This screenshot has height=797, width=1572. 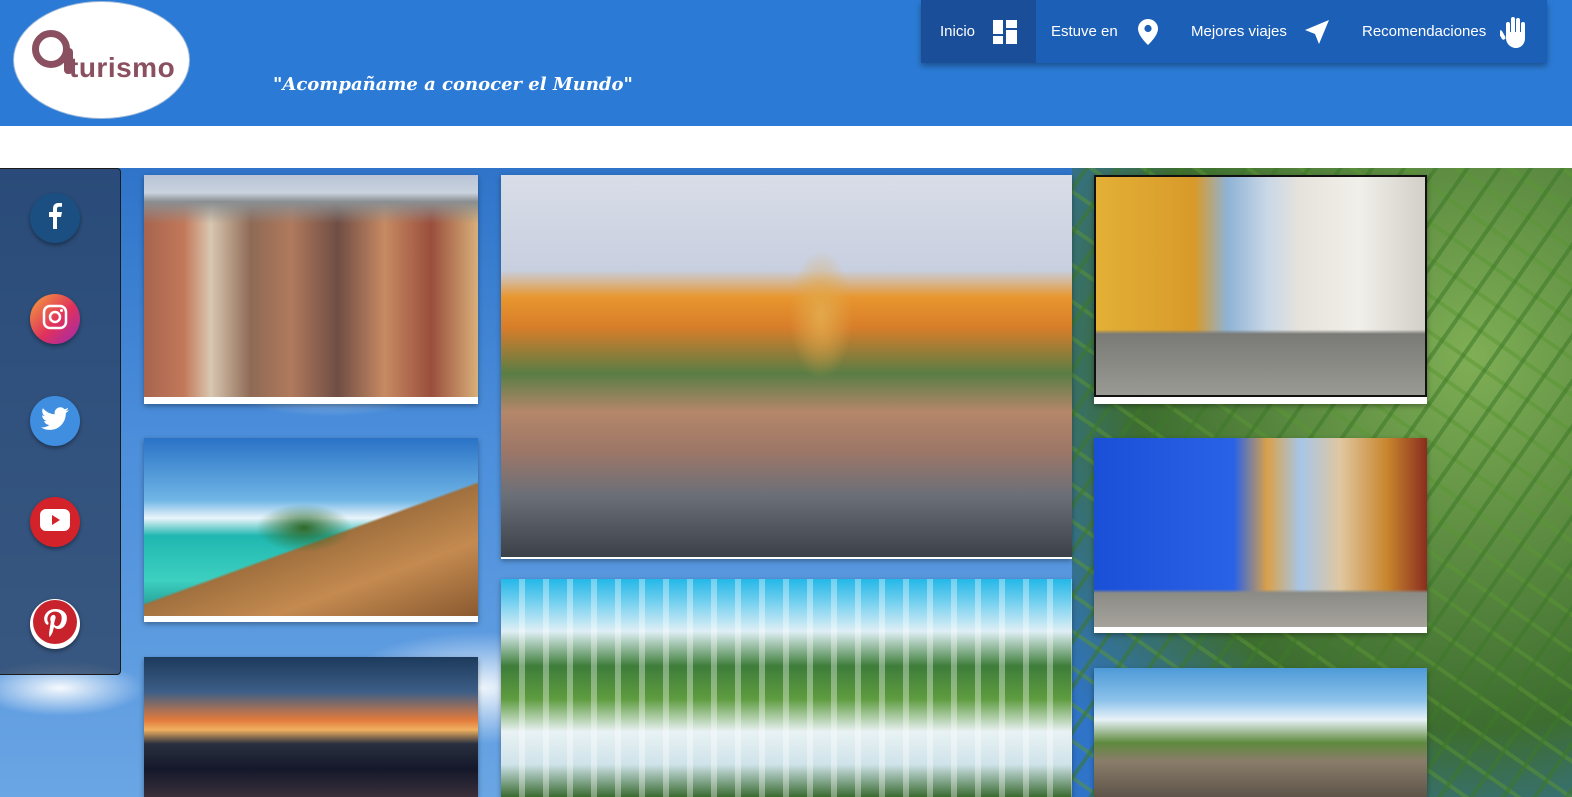 I want to click on gallery-photo-city-sunset, so click(x=311, y=727).